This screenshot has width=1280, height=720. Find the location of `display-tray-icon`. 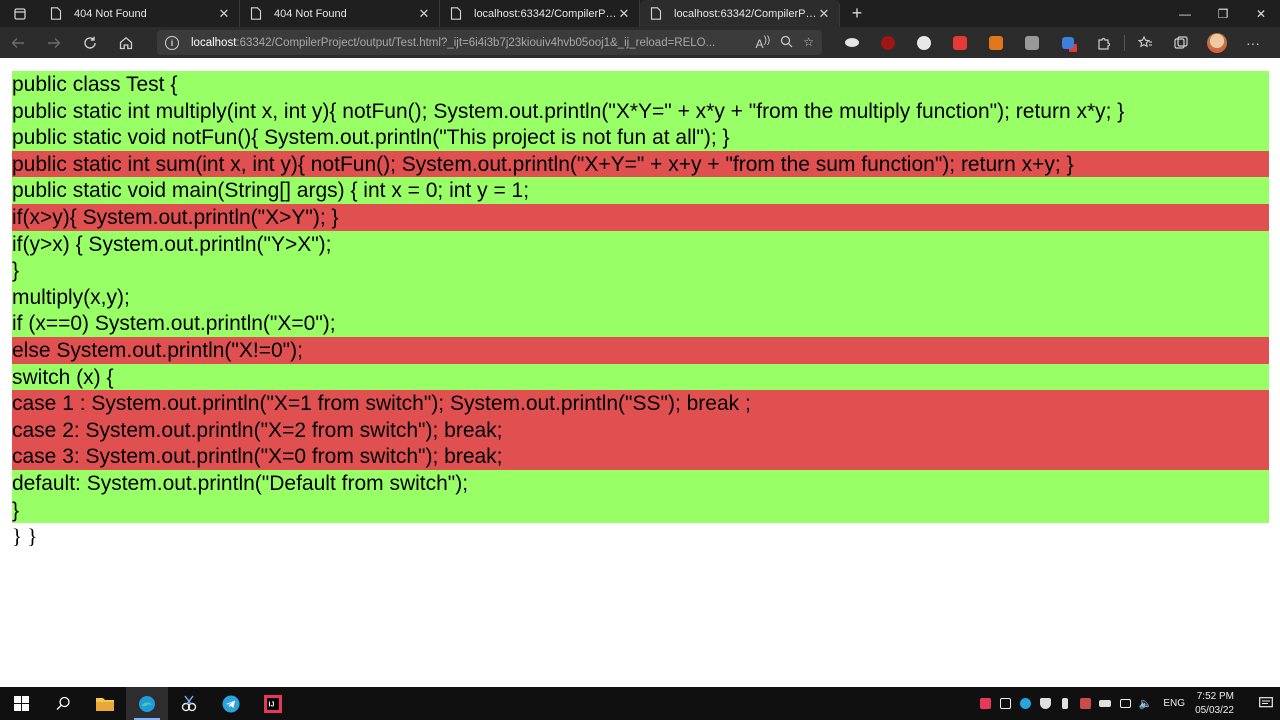

display-tray-icon is located at coordinates (1005, 703).